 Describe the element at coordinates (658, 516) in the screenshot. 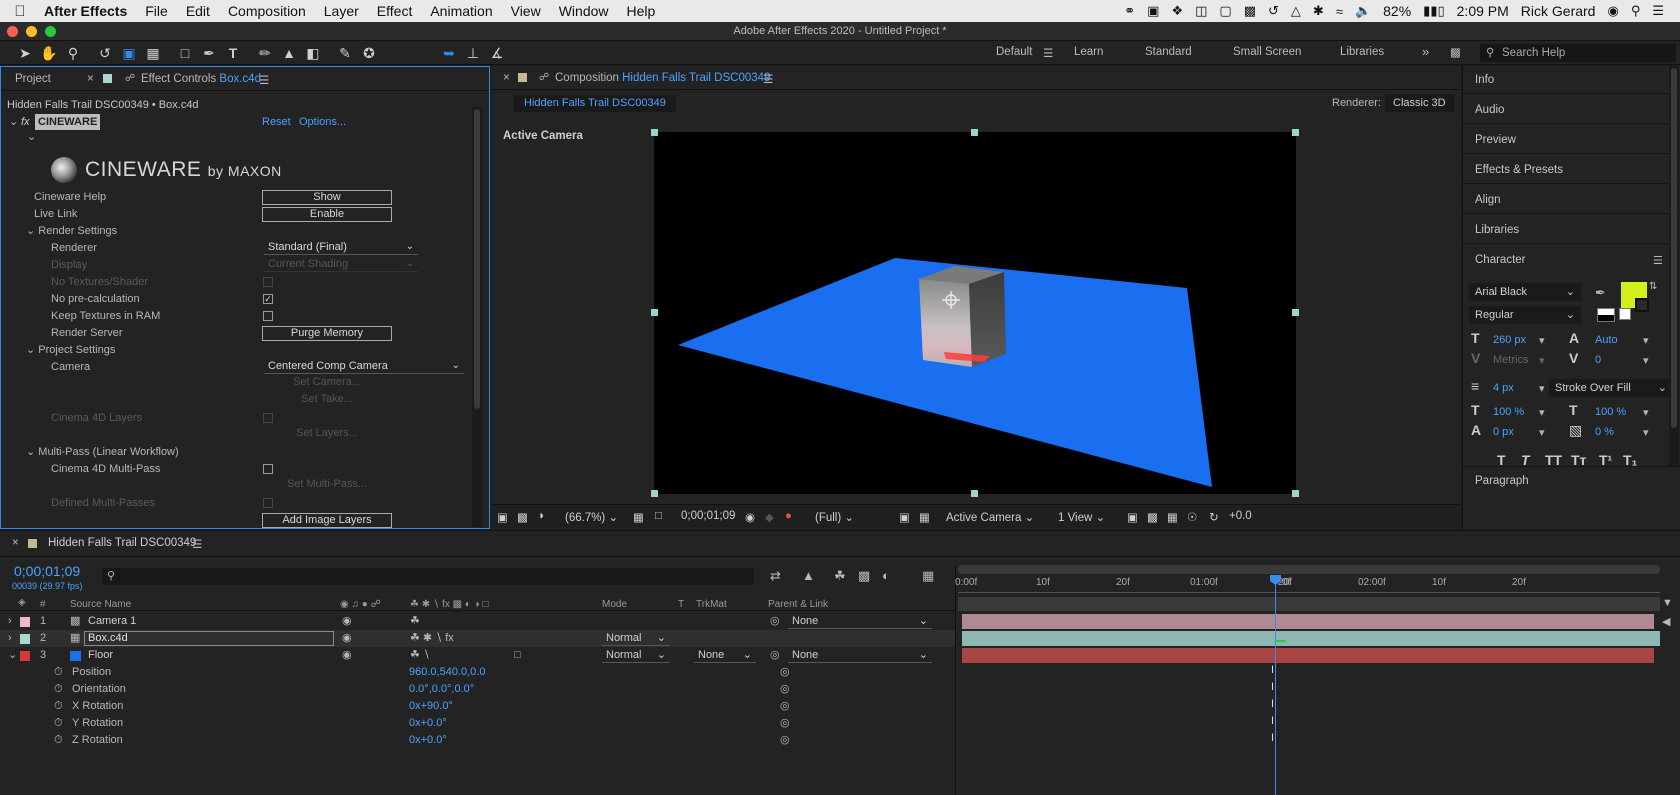

I see `region-of-interest-icon: □` at that location.